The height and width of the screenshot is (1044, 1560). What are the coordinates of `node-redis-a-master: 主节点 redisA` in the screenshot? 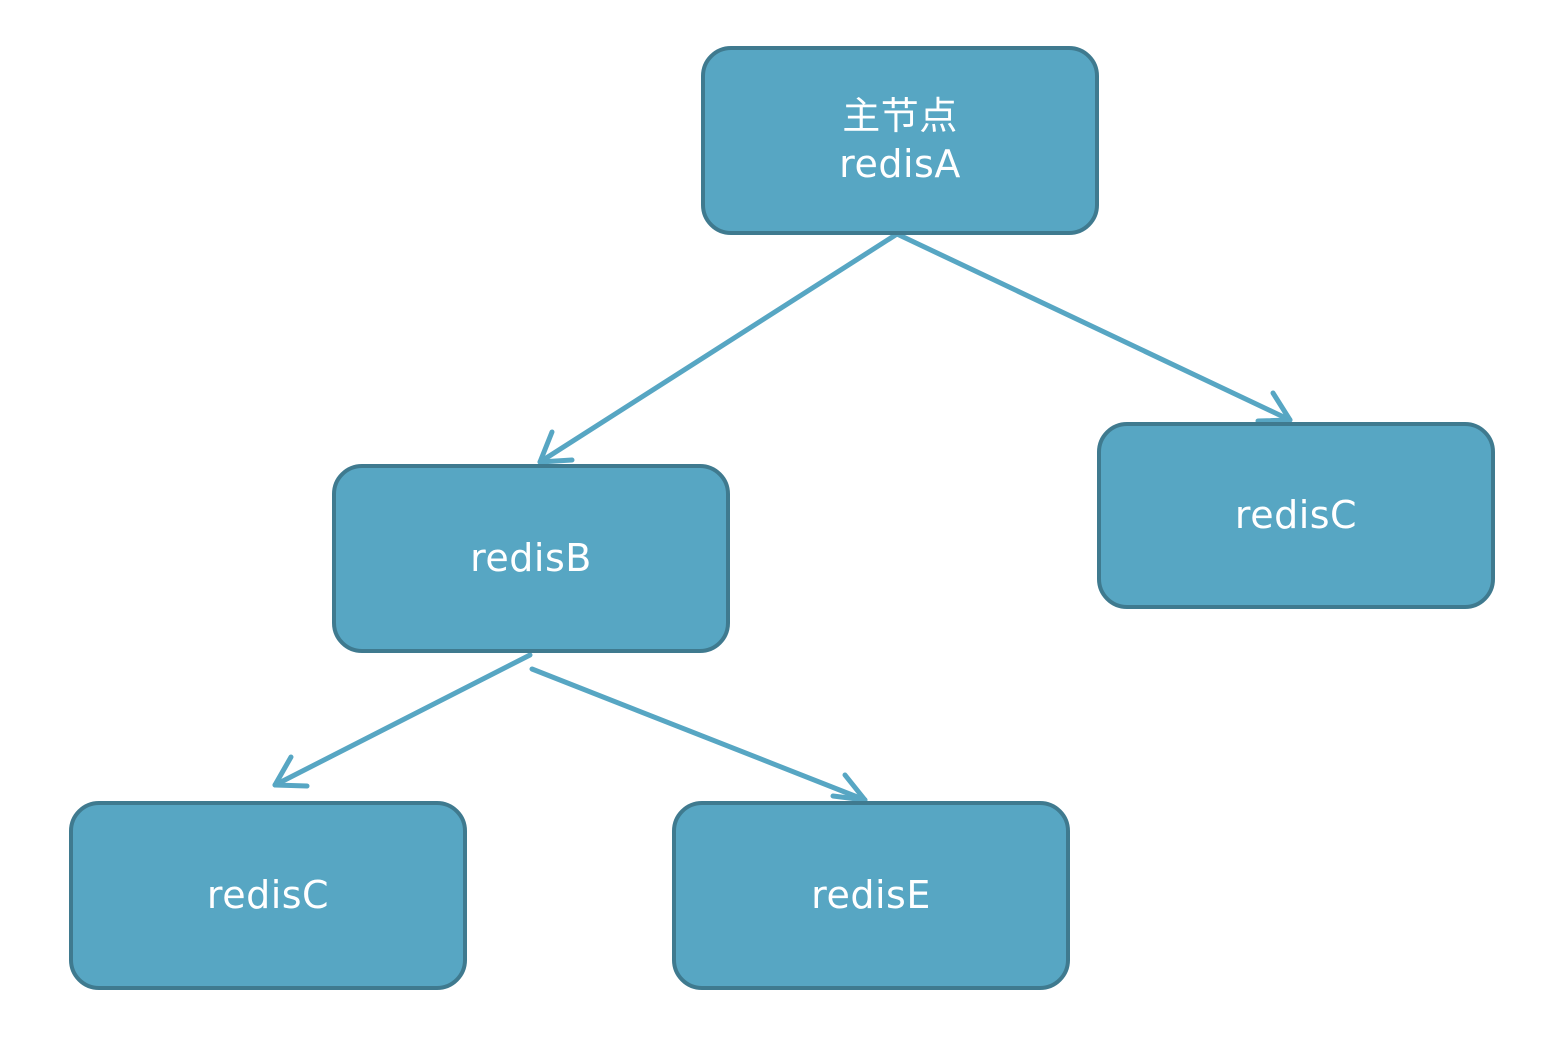 It's located at (900, 140).